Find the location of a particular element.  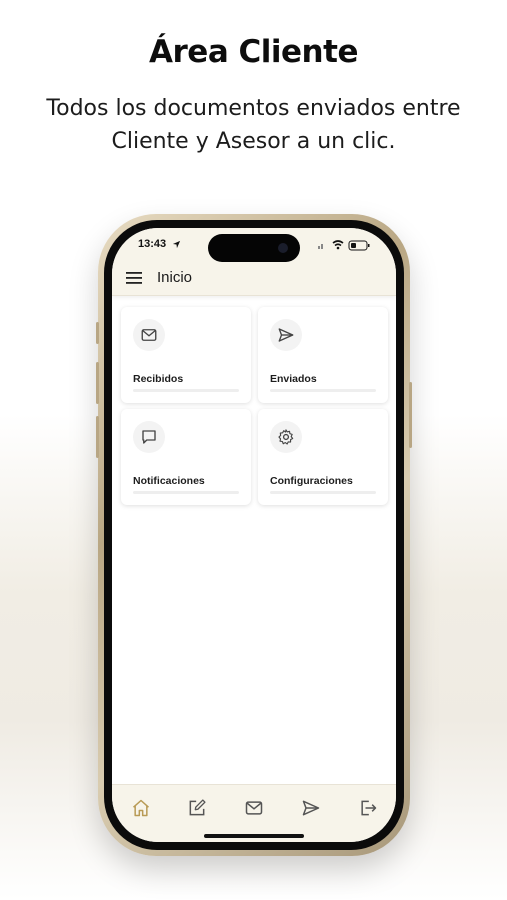

nav-logout is located at coordinates (368, 808).